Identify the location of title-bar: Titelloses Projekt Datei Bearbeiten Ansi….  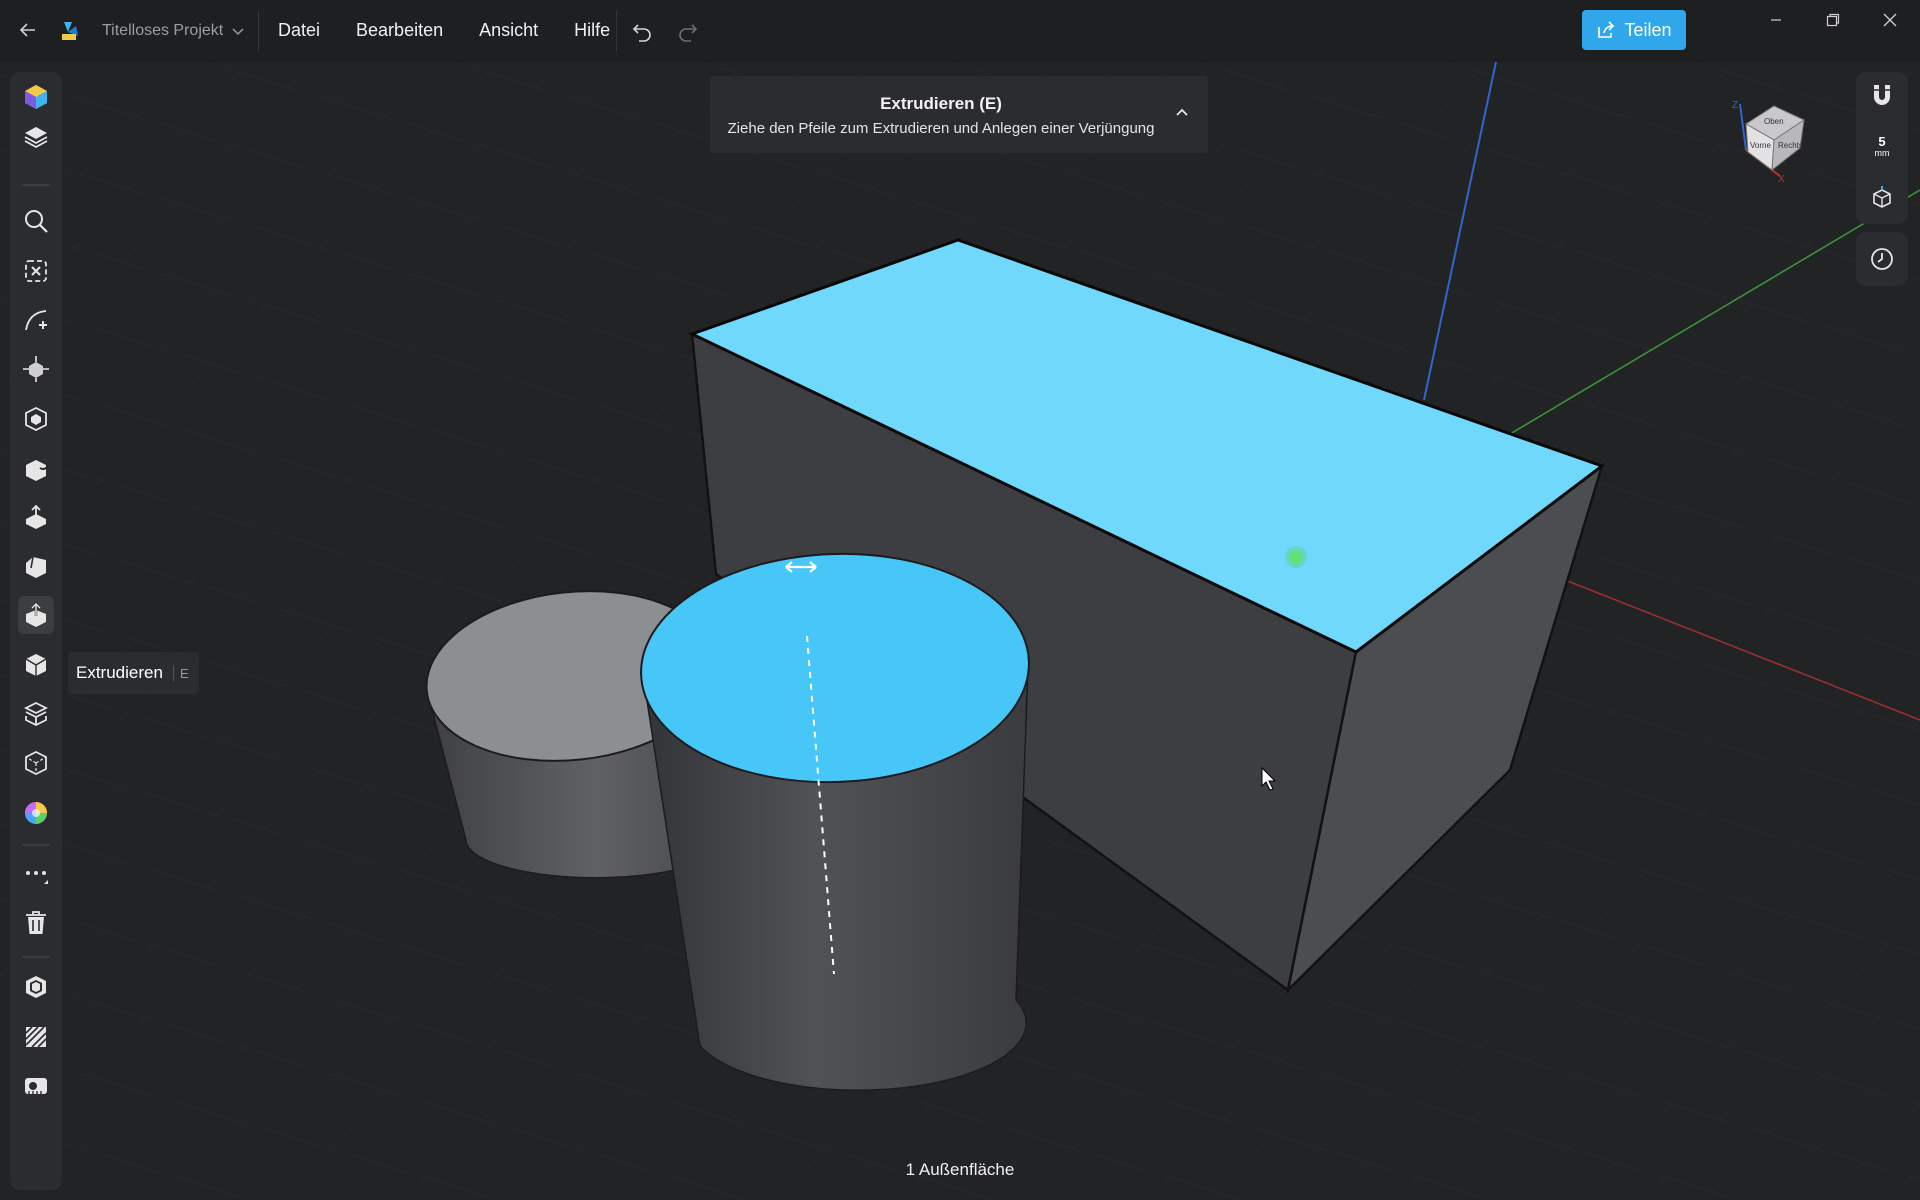
(960, 31).